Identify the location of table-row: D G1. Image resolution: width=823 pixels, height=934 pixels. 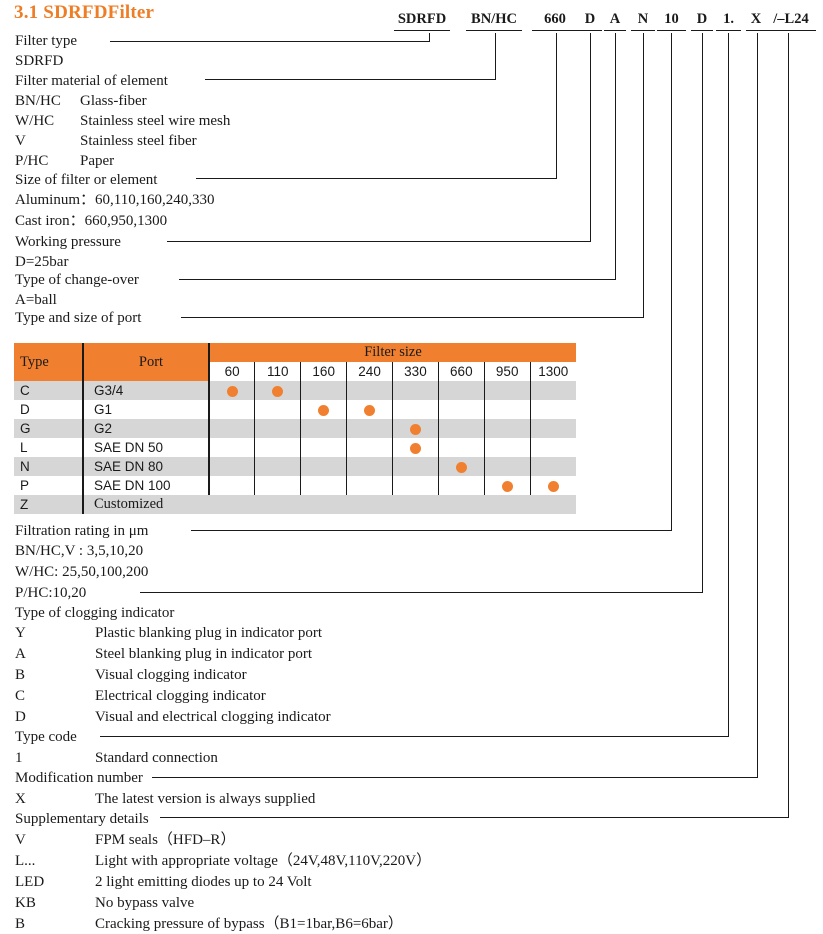
(295, 409).